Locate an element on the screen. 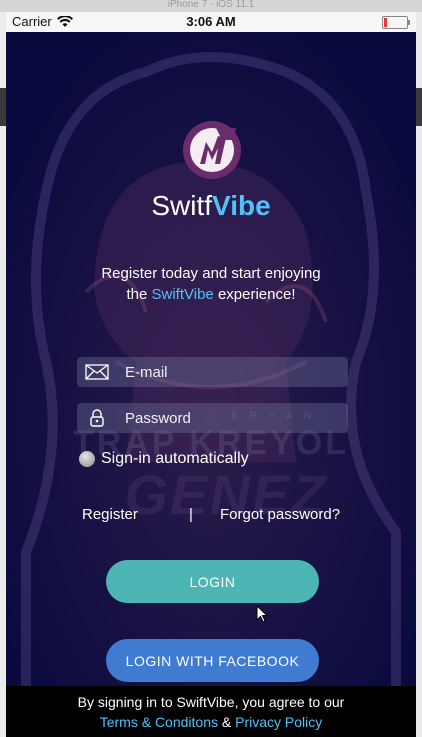  footer-links: Terms & Conditons & Privacy Policy is located at coordinates (211, 722).